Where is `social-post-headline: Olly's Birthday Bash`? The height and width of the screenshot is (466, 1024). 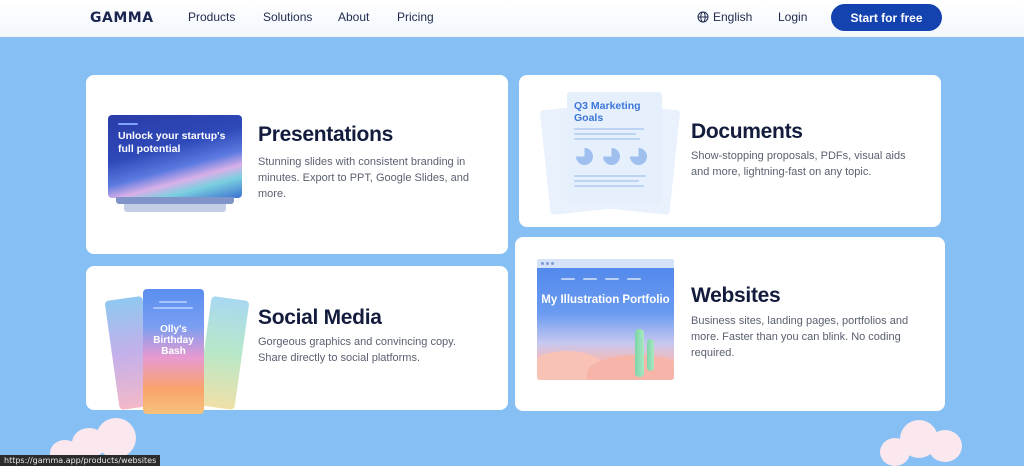 social-post-headline: Olly's Birthday Bash is located at coordinates (173, 340).